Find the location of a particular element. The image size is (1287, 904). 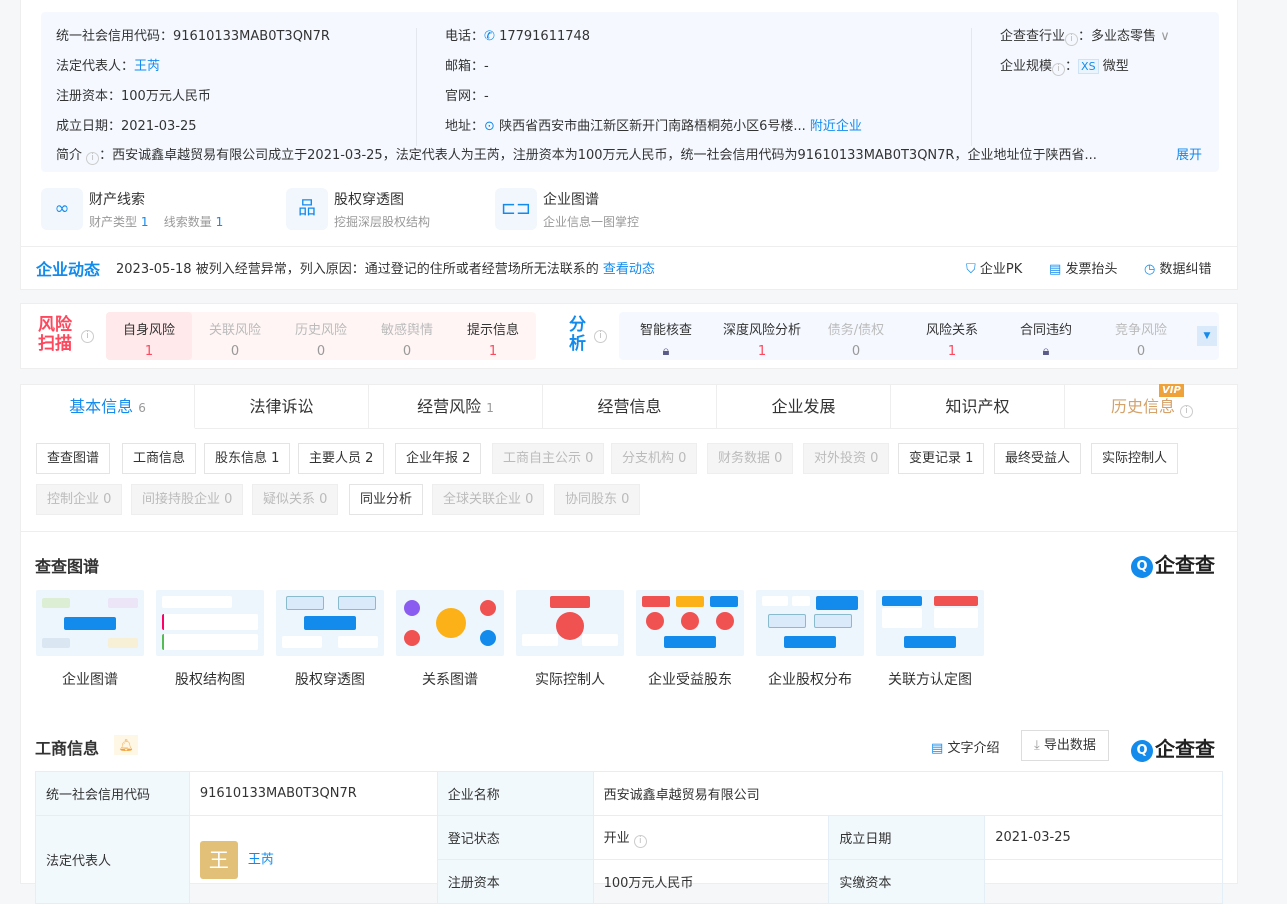

tab-basic-info: 基本信息 6 is located at coordinates (108, 407).